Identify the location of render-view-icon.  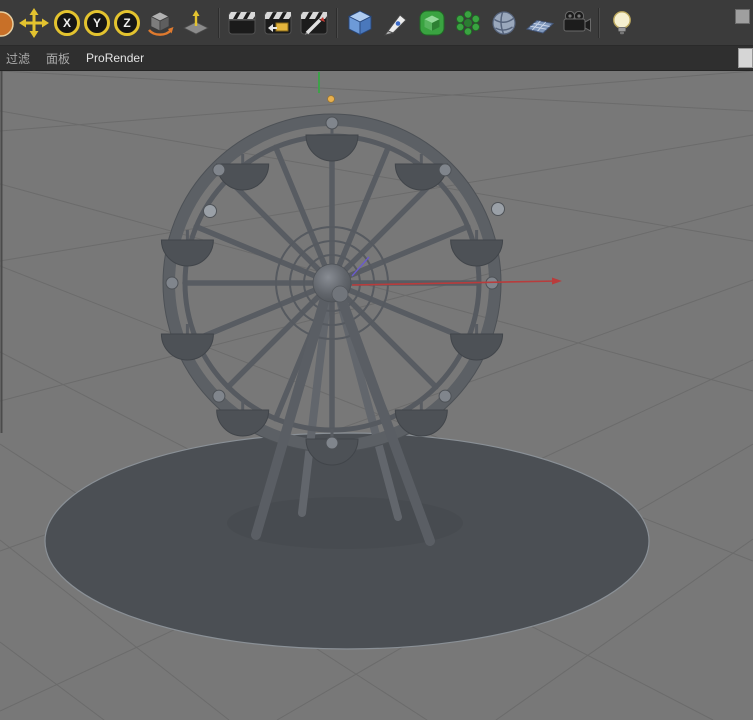
(242, 23).